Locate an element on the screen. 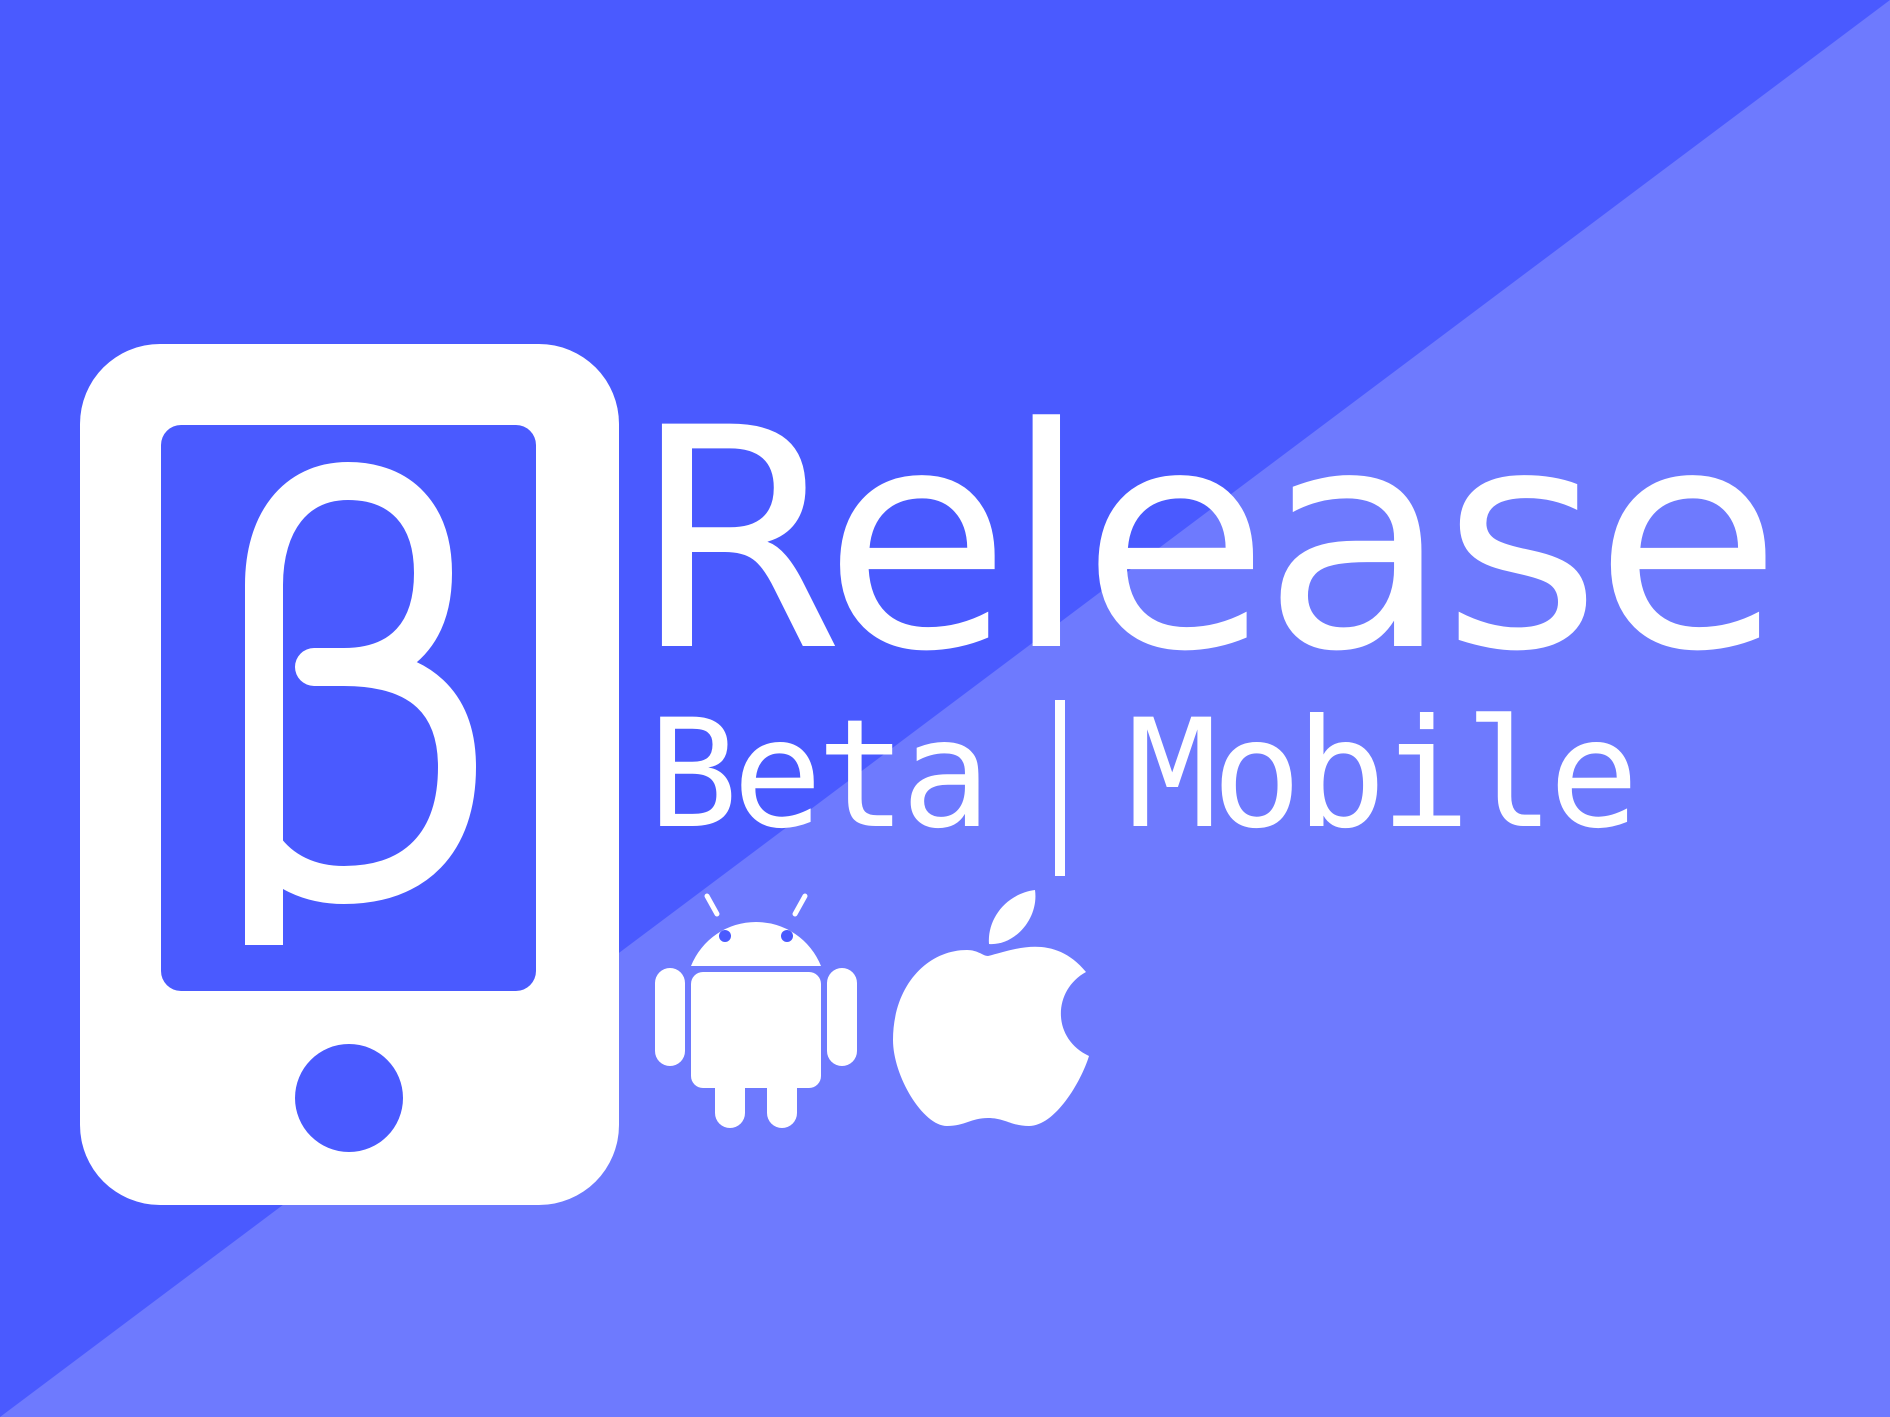 Image resolution: width=1890 pixels, height=1417 pixels. phone-screen is located at coordinates (348, 708).